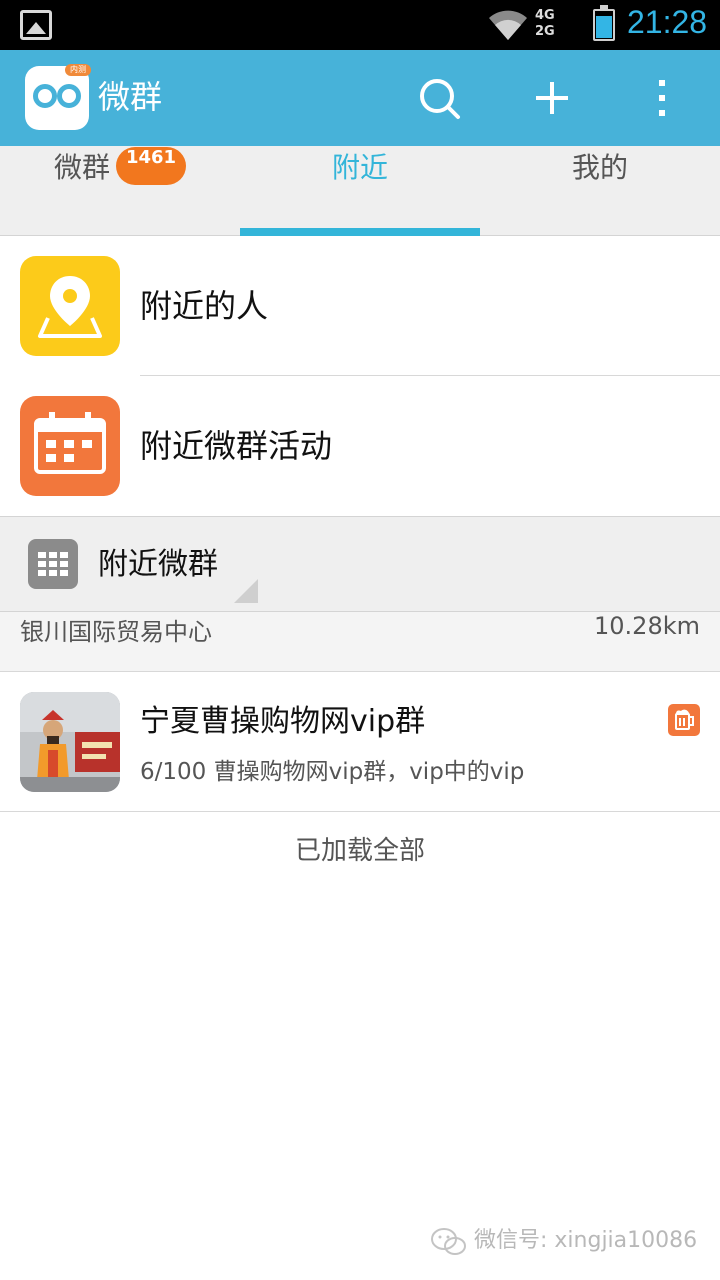  Describe the element at coordinates (360, 446) in the screenshot. I see `nearby-activities-item: 附近微群活动` at that location.